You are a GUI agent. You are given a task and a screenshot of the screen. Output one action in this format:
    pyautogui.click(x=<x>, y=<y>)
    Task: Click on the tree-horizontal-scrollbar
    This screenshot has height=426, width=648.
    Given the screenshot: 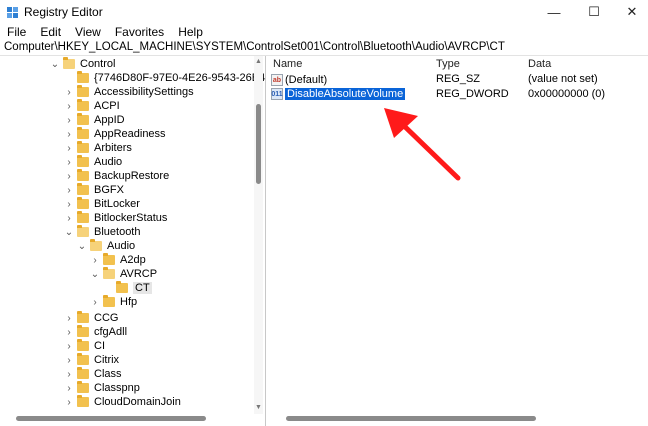 What is the action you would take?
    pyautogui.click(x=127, y=417)
    